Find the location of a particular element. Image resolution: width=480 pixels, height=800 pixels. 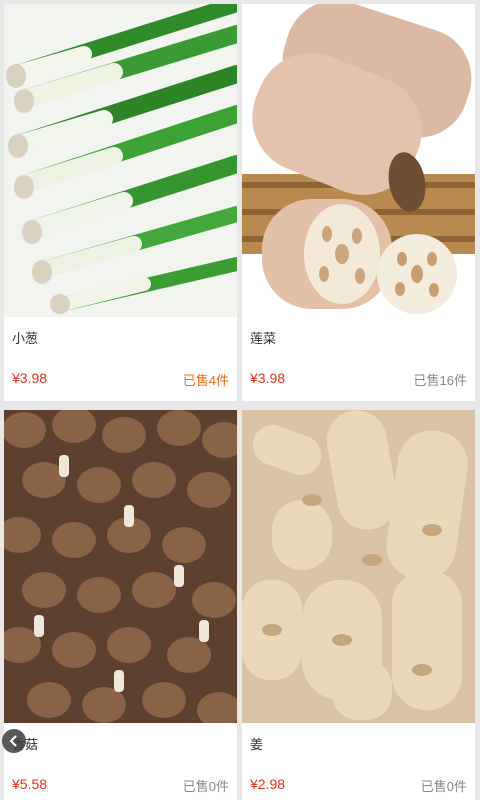

product-name: 小葱 is located at coordinates (25, 337).